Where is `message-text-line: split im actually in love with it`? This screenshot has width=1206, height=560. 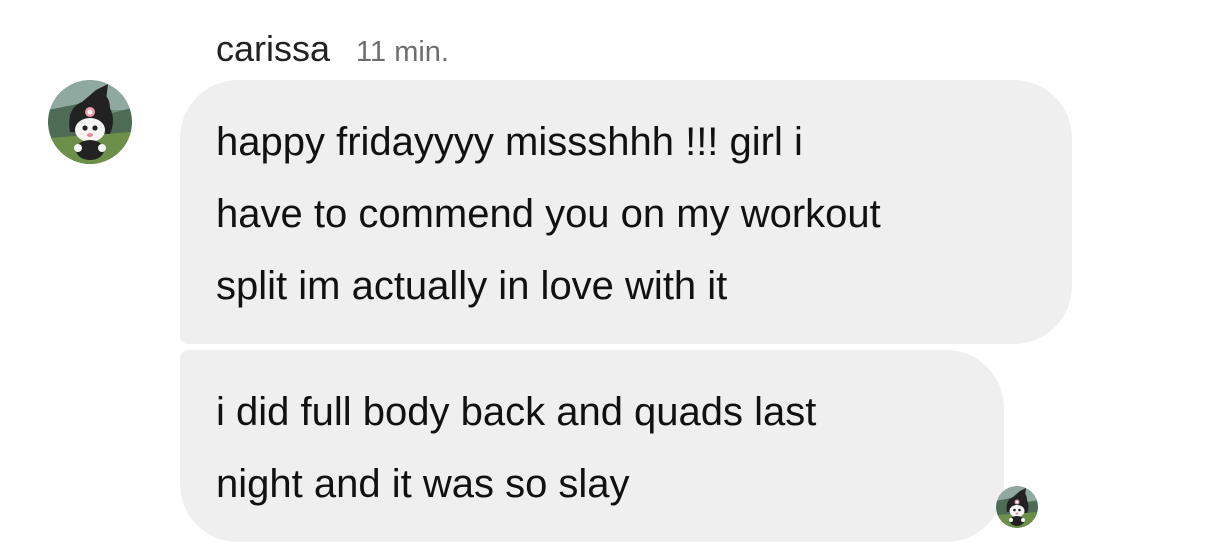
message-text-line: split im actually in love with it is located at coordinates (472, 286).